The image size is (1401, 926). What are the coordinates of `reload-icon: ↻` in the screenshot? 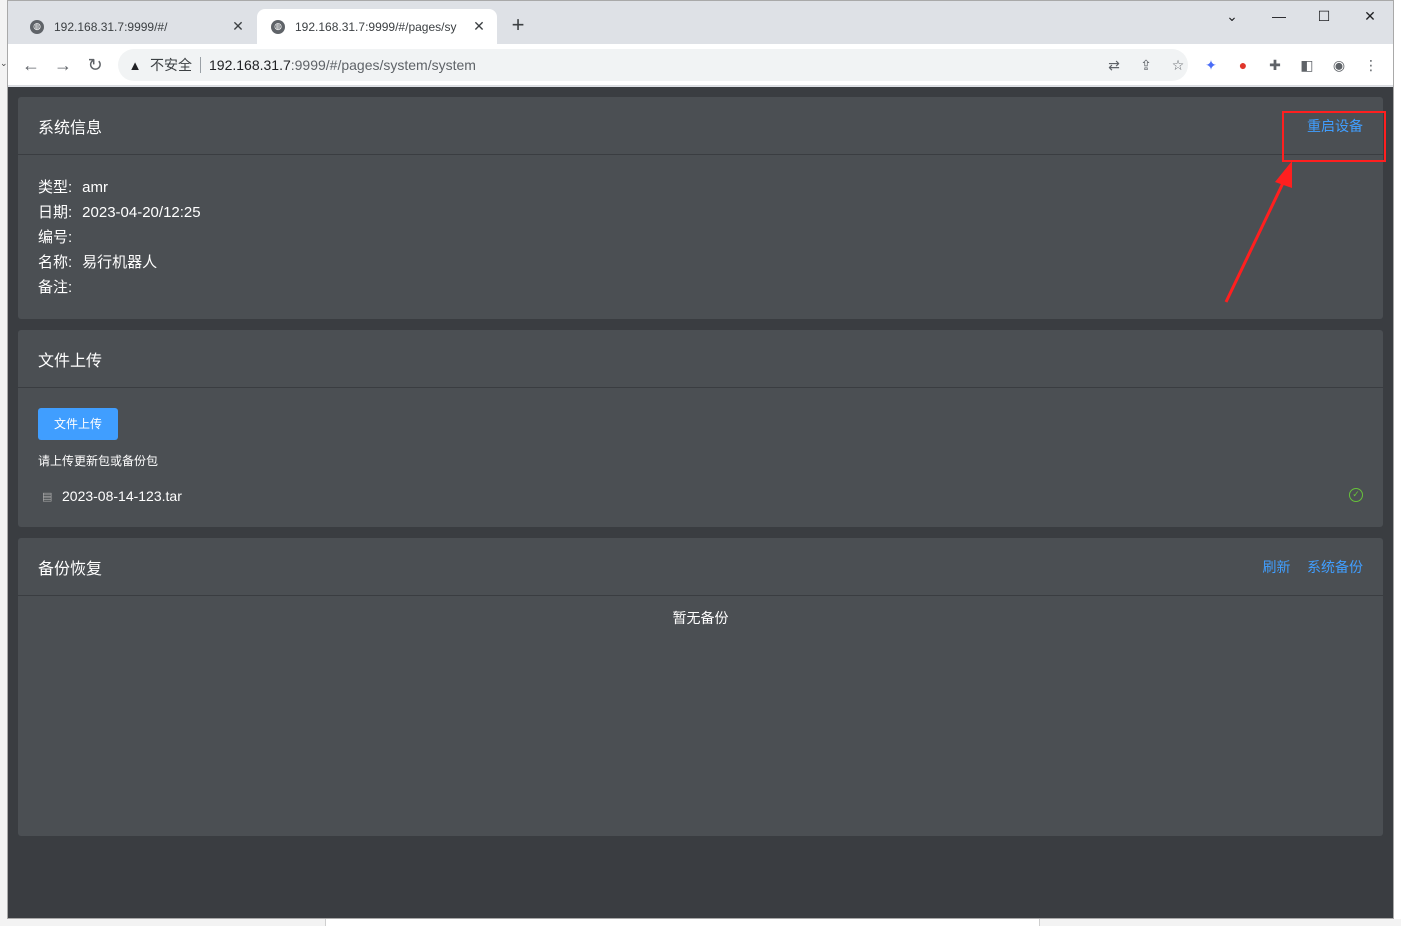 It's located at (95, 65).